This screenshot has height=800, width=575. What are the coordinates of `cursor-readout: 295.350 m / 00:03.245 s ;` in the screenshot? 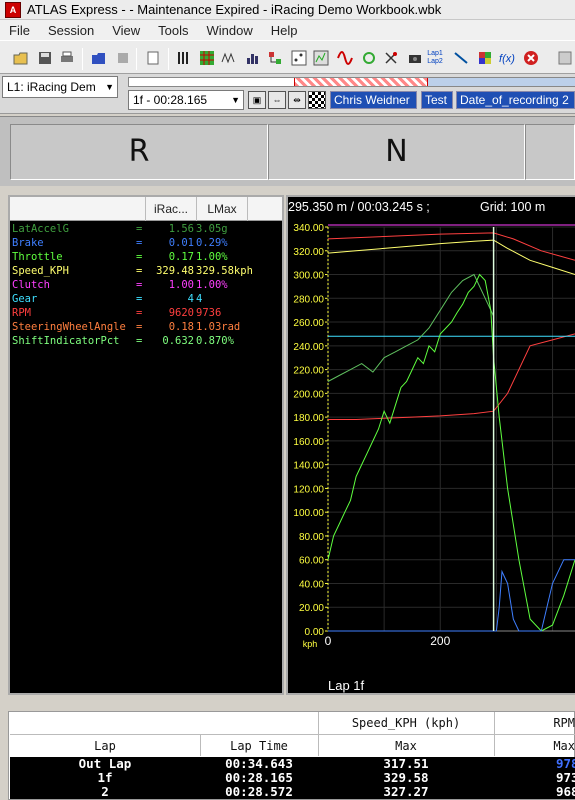 It's located at (359, 207).